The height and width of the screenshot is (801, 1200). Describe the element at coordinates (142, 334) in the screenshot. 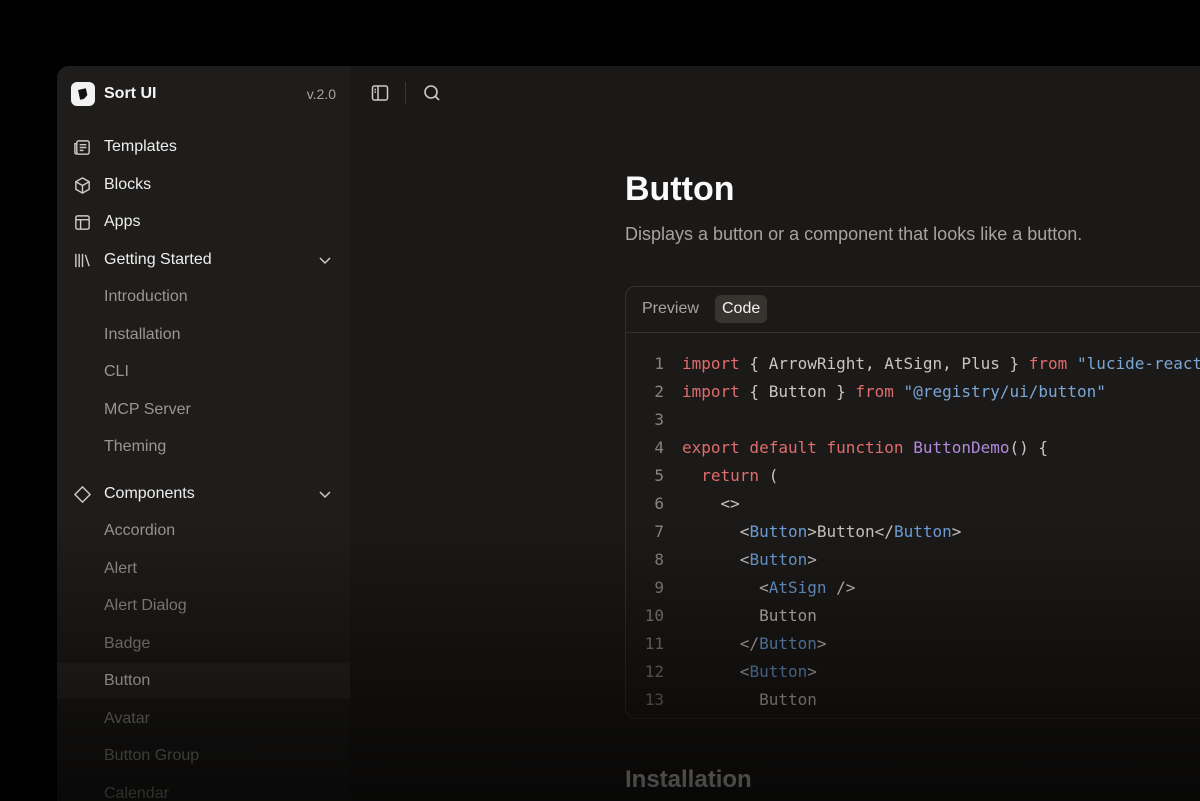

I see `sidebar-item-label: Installation` at that location.